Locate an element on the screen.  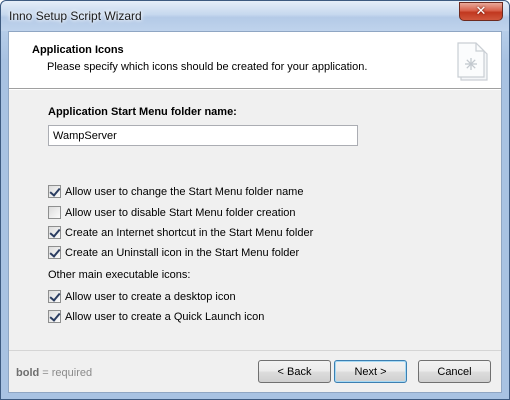
title-bar: Inno Setup Script Wizard ✕ is located at coordinates (255, 16).